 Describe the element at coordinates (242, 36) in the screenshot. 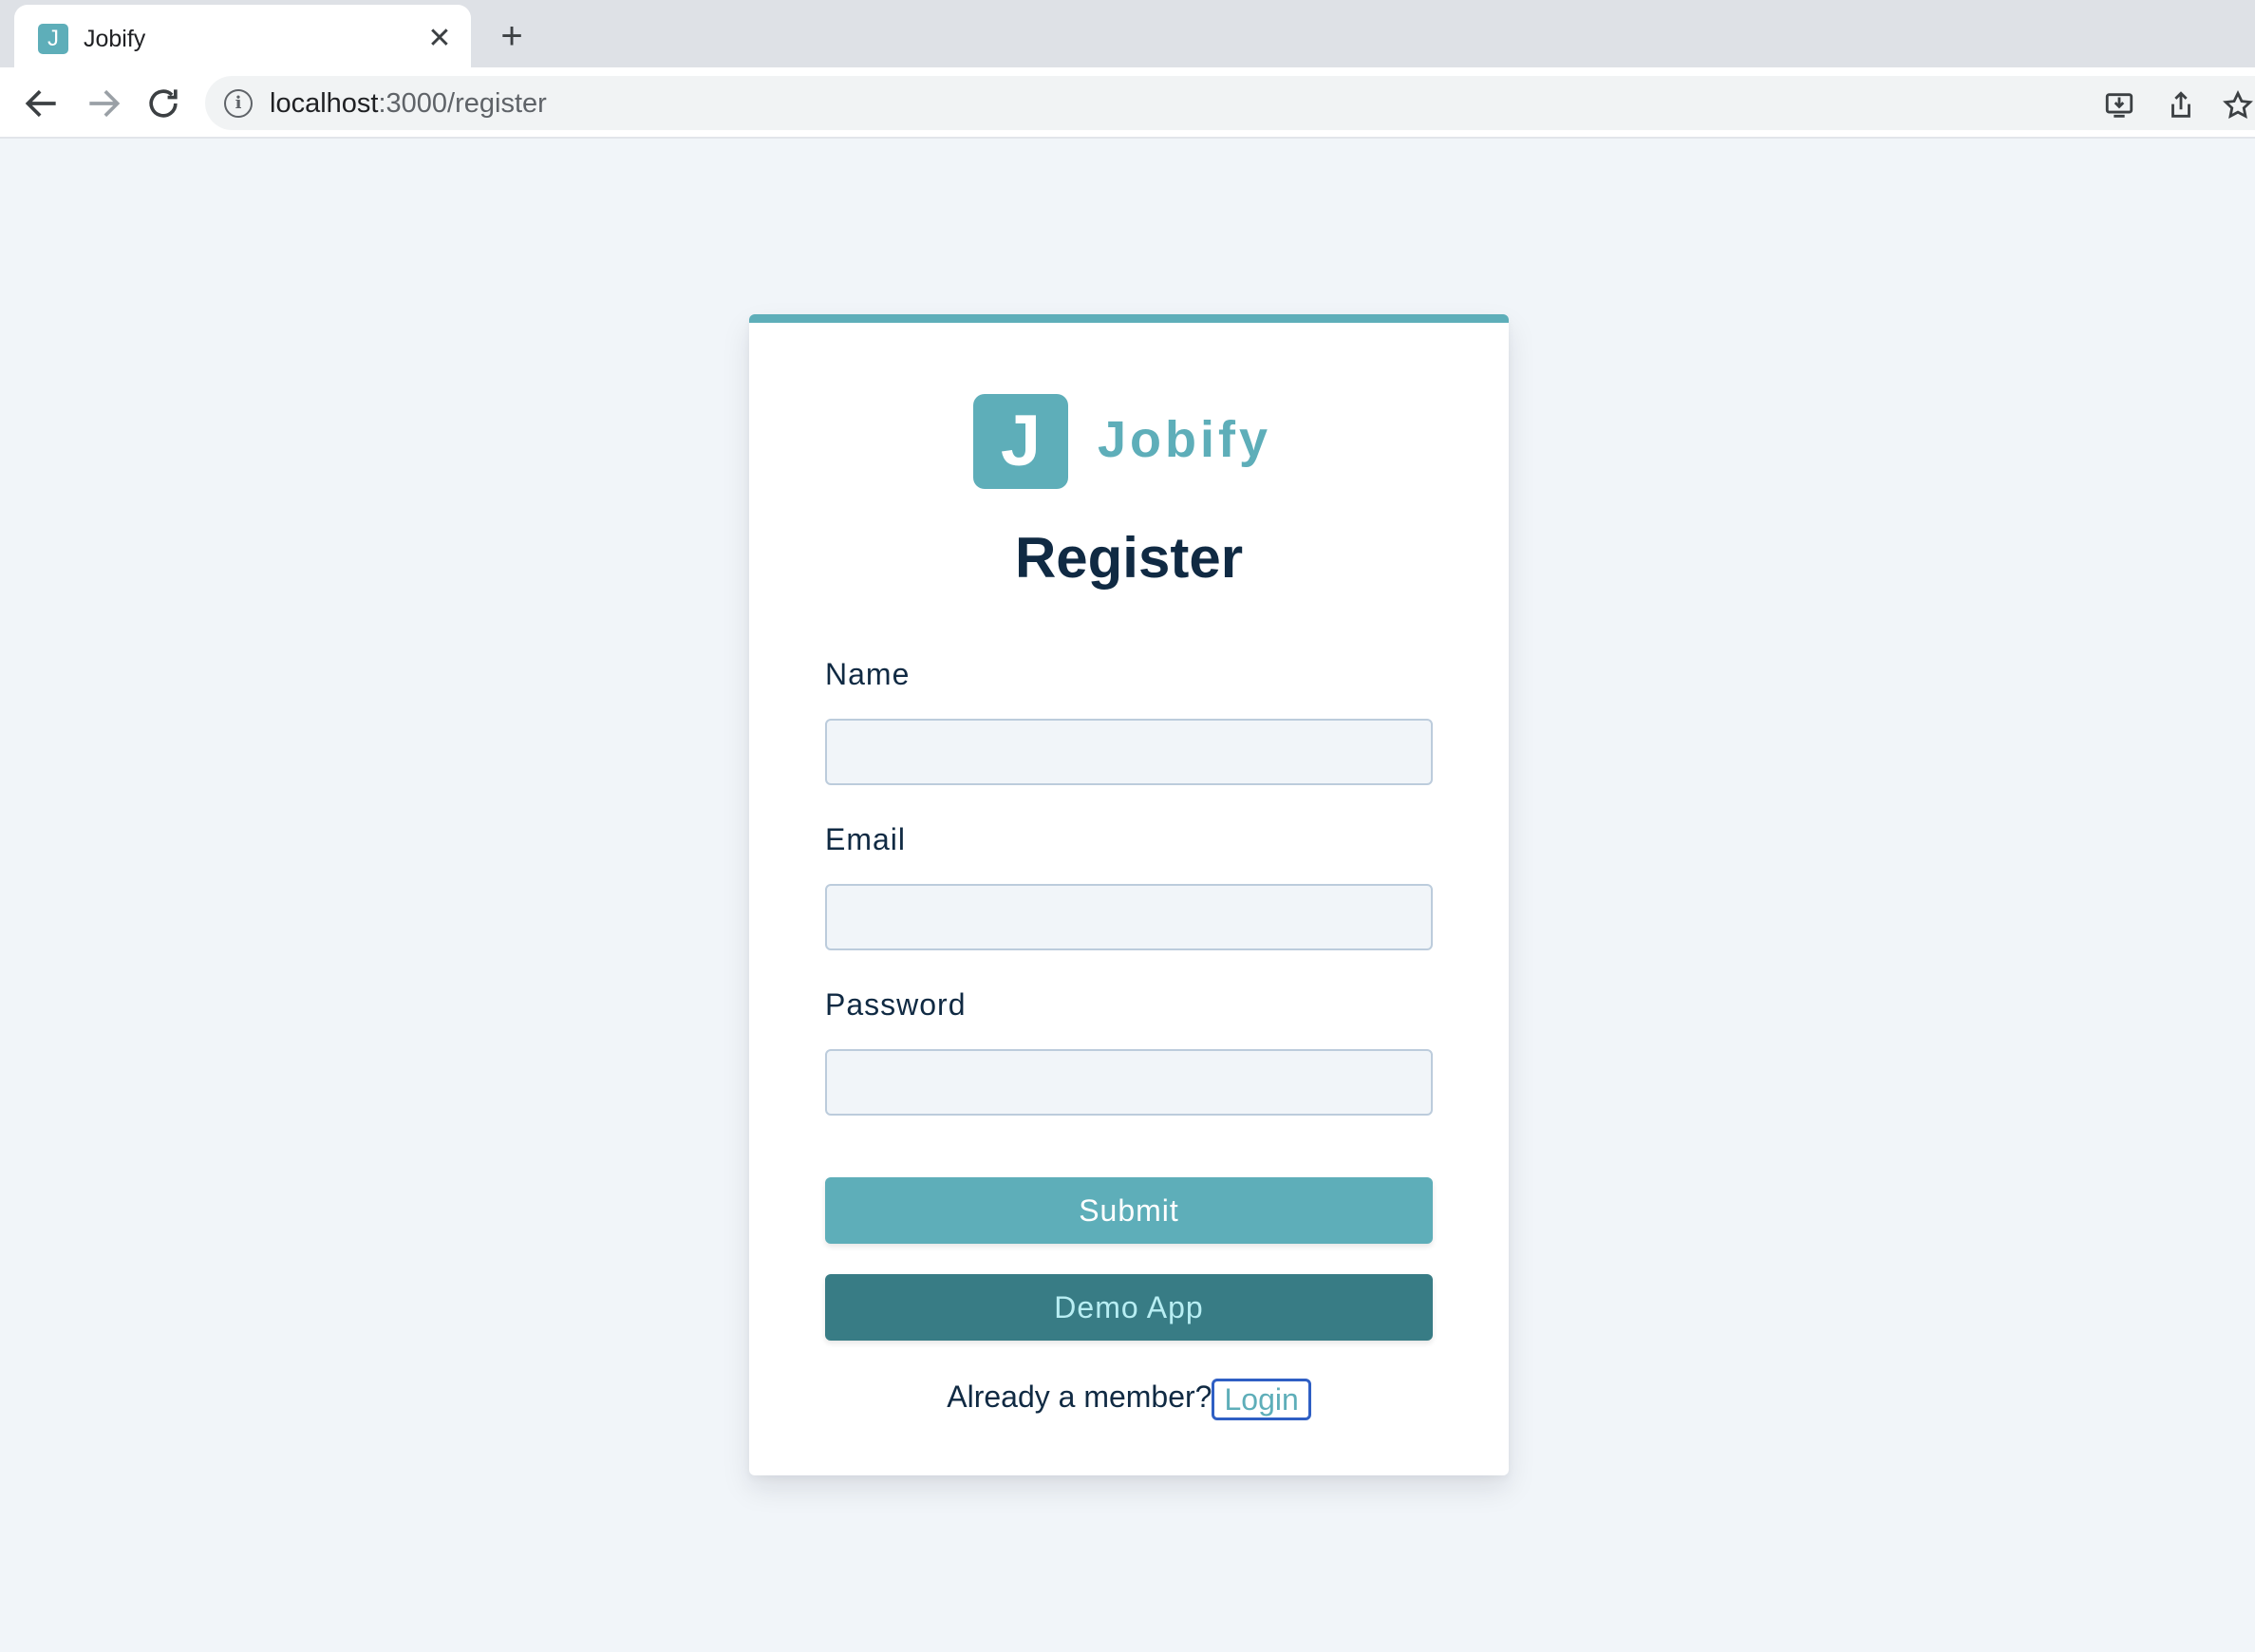

I see `browser-tab: J Jobify ✕` at that location.